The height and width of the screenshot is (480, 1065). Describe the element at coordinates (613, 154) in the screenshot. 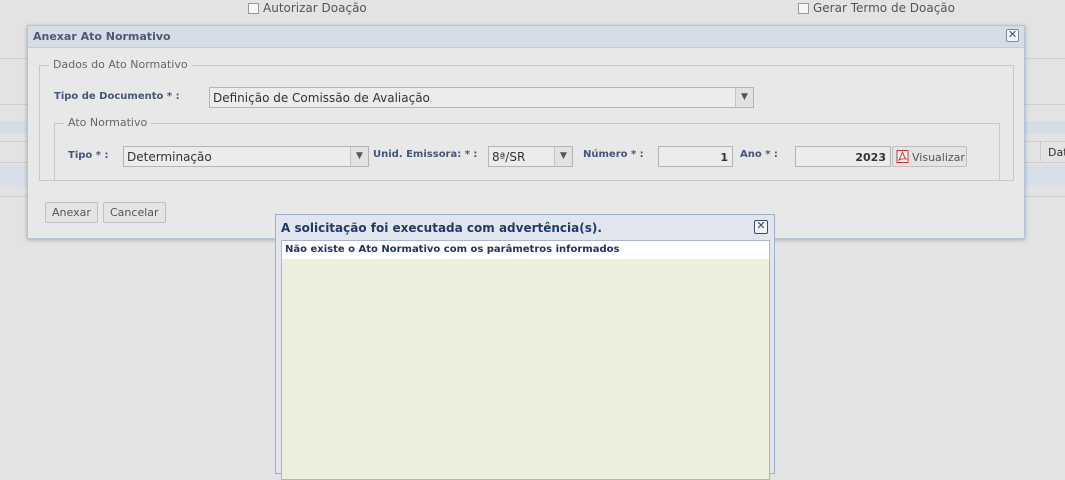

I see `number-label: Número * :` at that location.